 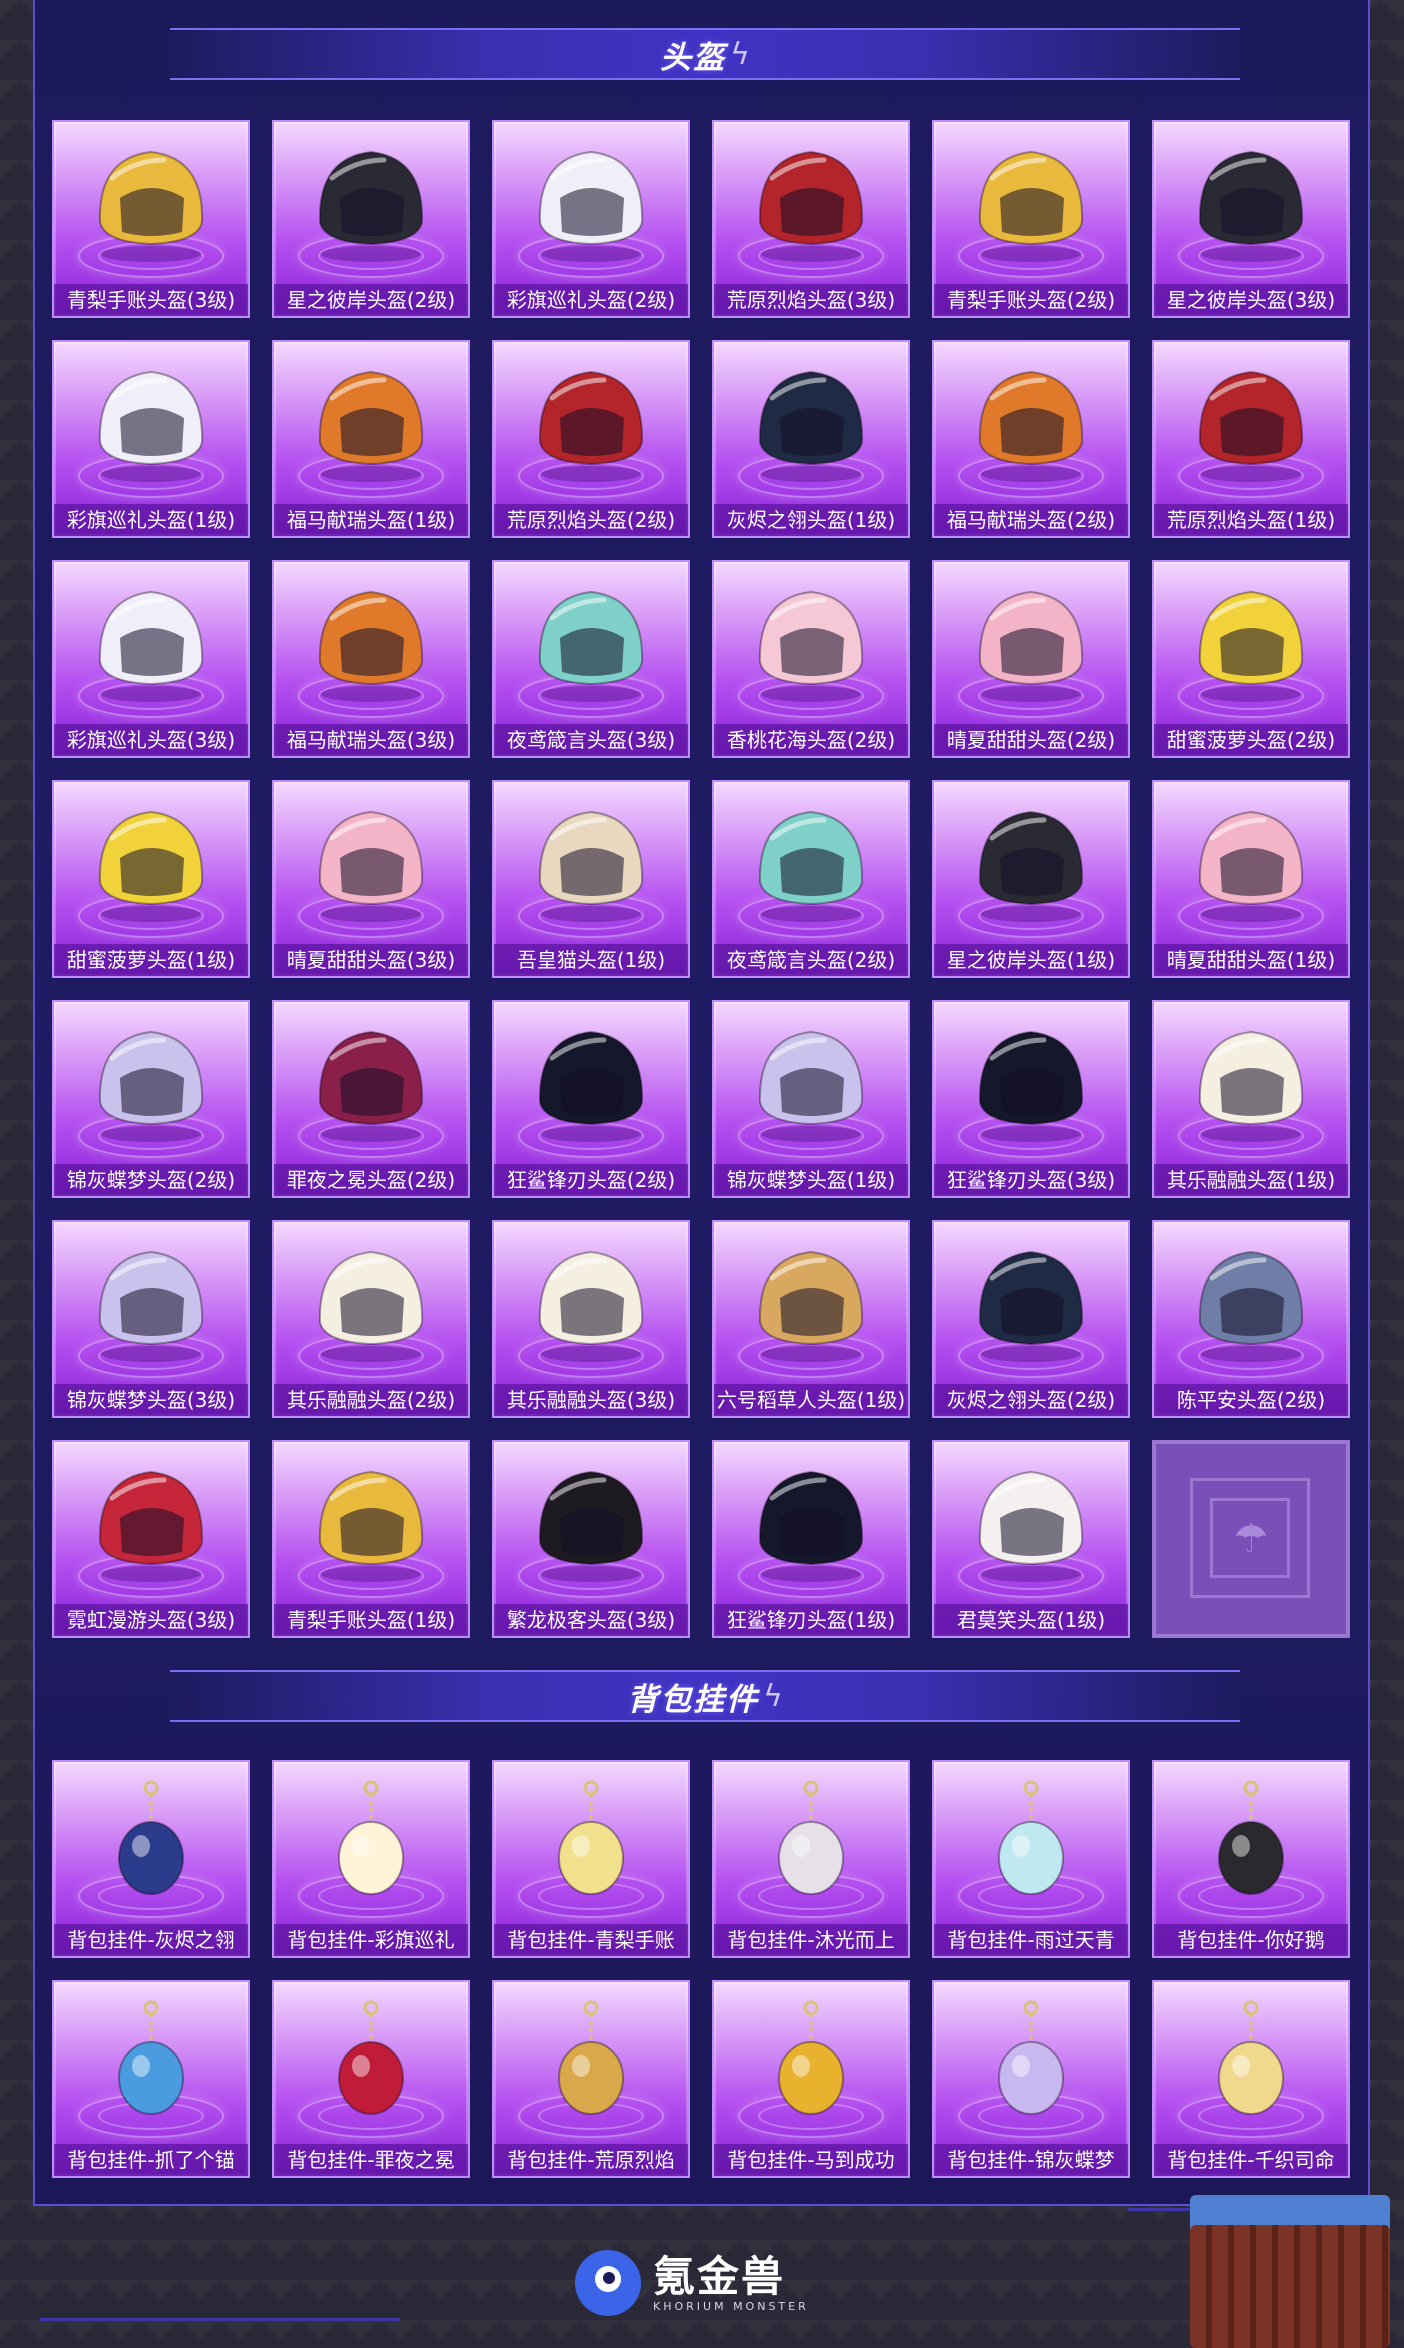 I want to click on helmet-card: 青梨手账头盔(3级), so click(x=151, y=219).